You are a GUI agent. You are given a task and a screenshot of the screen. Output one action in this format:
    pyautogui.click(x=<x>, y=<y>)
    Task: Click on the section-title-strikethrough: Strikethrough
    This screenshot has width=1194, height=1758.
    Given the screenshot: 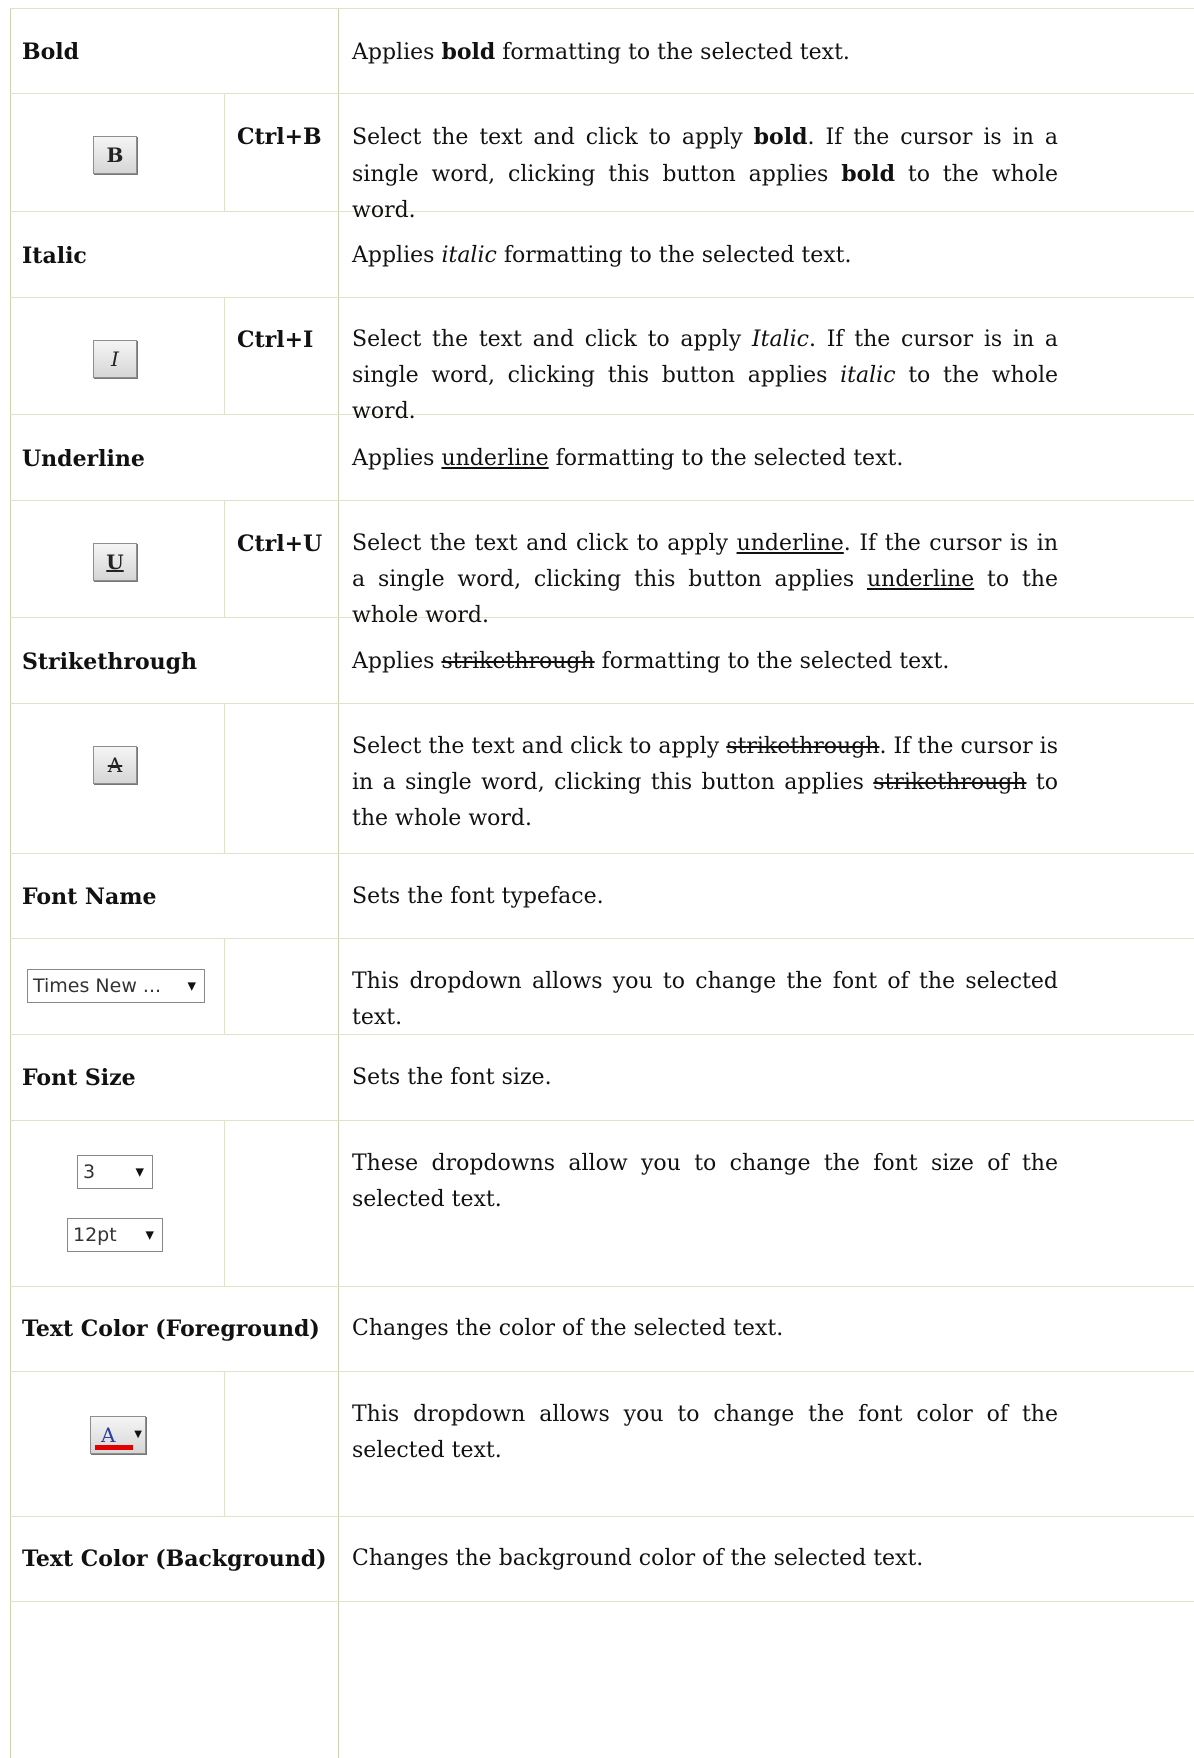 What is the action you would take?
    pyautogui.click(x=110, y=662)
    